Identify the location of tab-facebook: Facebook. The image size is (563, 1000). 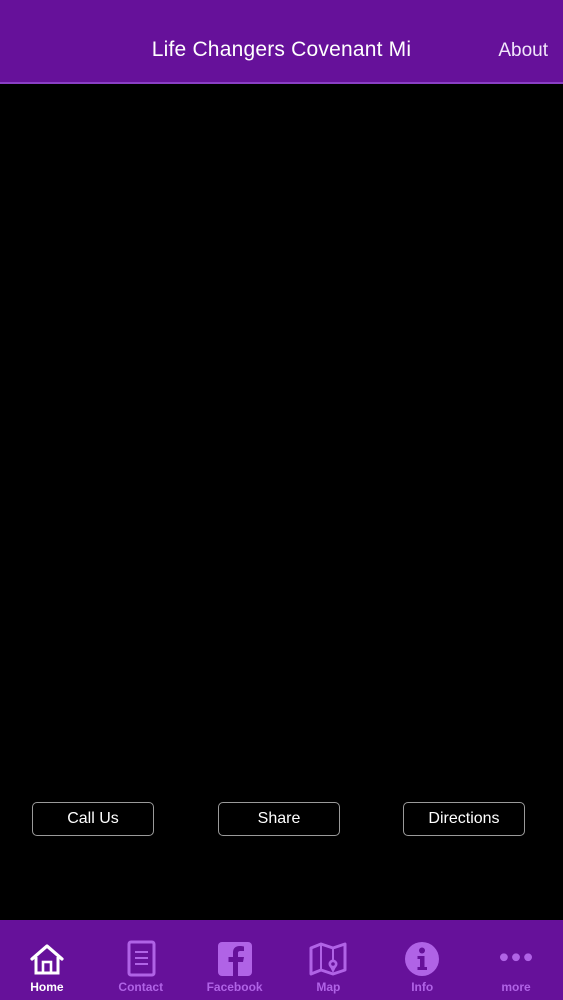
(235, 960).